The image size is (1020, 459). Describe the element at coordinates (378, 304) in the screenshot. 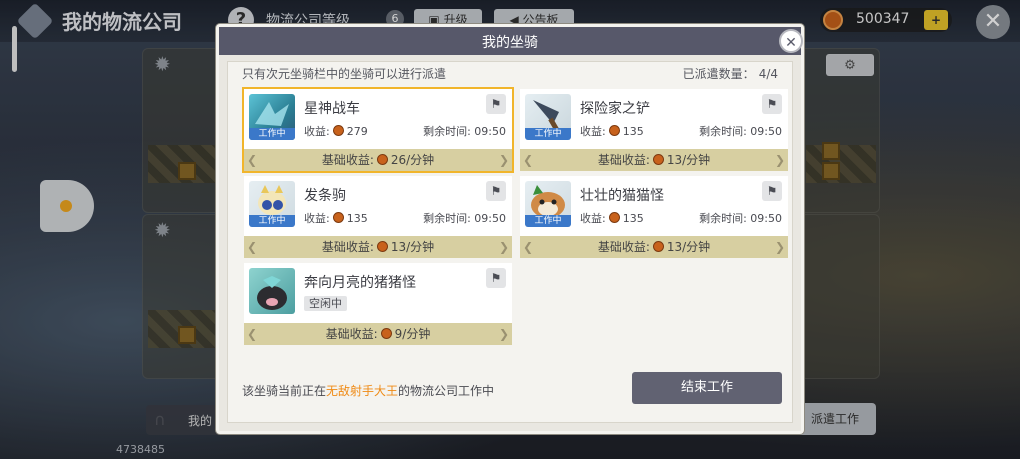

I see `mount-card-moon-pig: 奔向月亮的猪猪怪 ⚑ 空闲中 ❮ 基础收益: 9/分钟 ❯` at that location.